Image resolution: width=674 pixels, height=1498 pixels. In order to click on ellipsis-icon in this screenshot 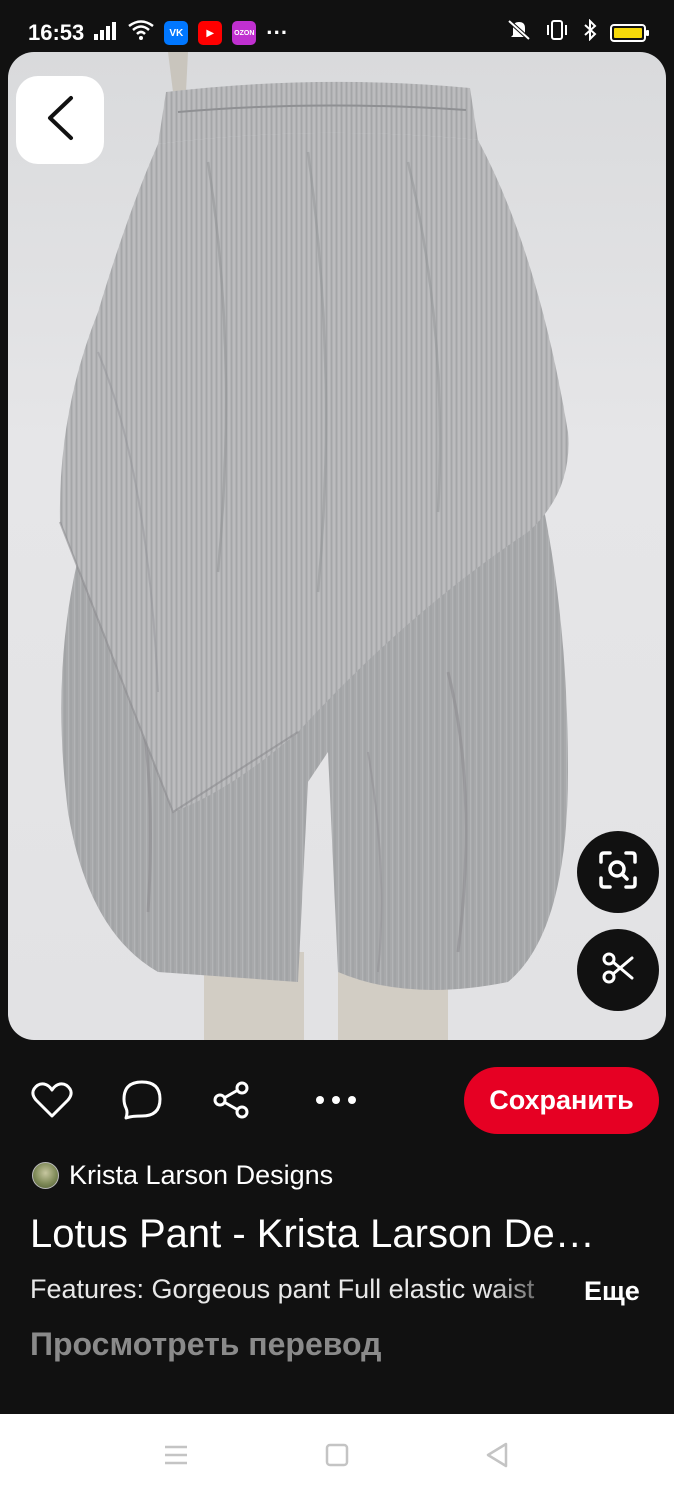, I will do `click(336, 1102)`.